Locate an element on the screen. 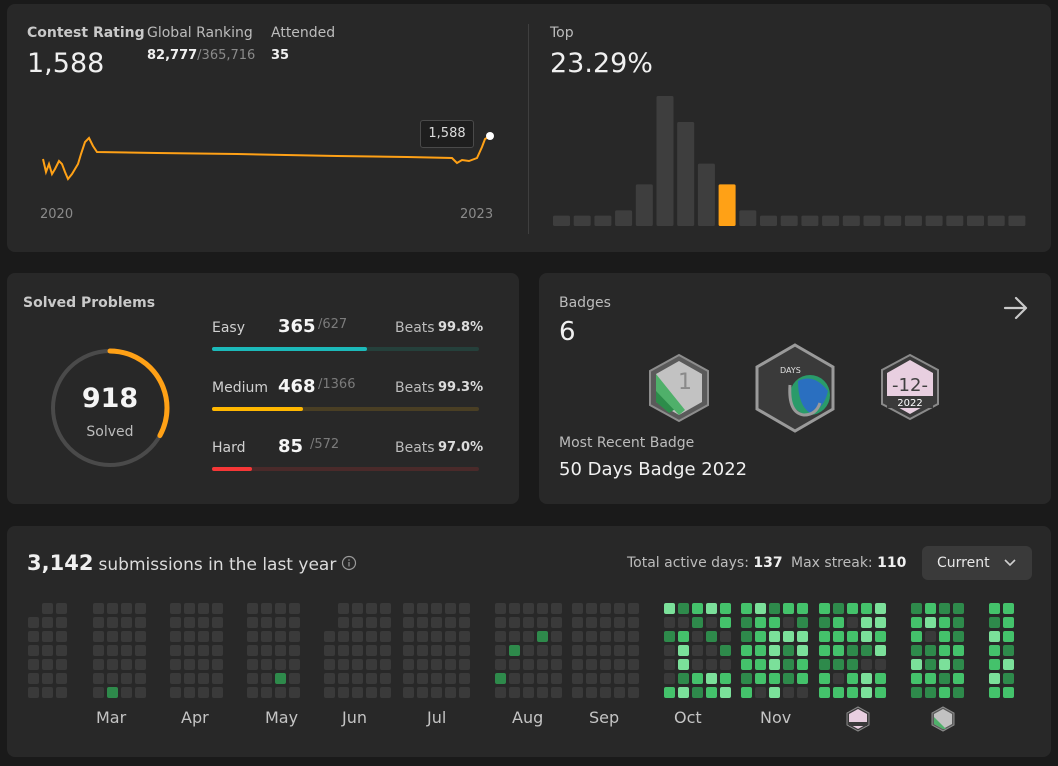 The height and width of the screenshot is (766, 1058). annual-month-badge-icon is located at coordinates (943, 719).